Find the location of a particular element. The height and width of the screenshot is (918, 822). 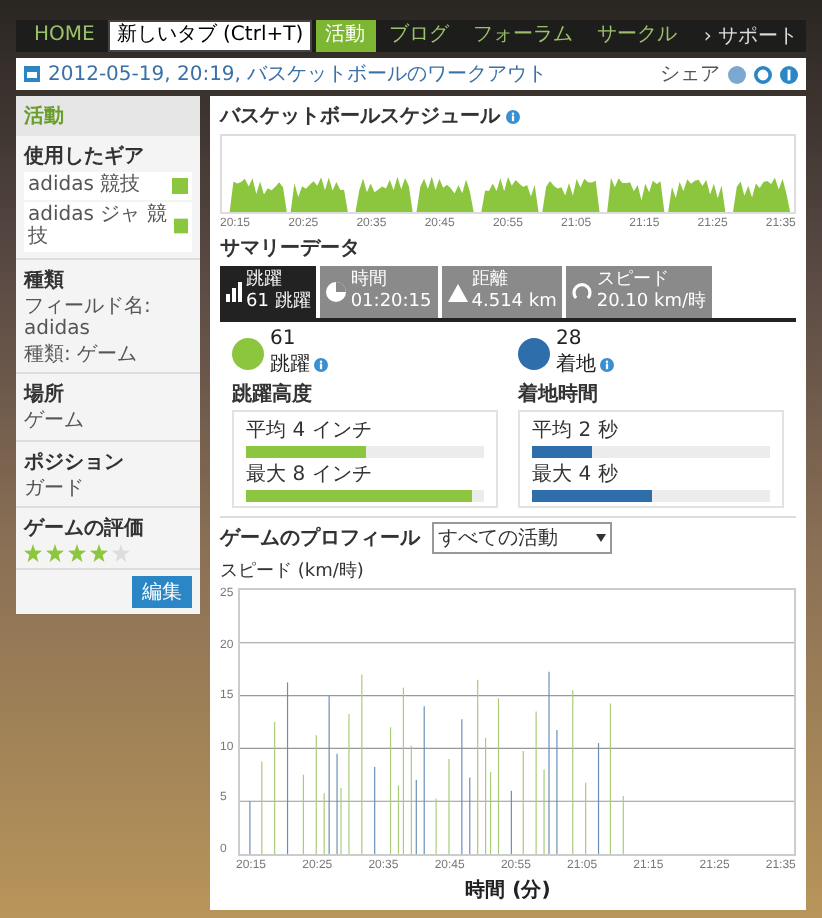

stat-count: 61 is located at coordinates (284, 340).